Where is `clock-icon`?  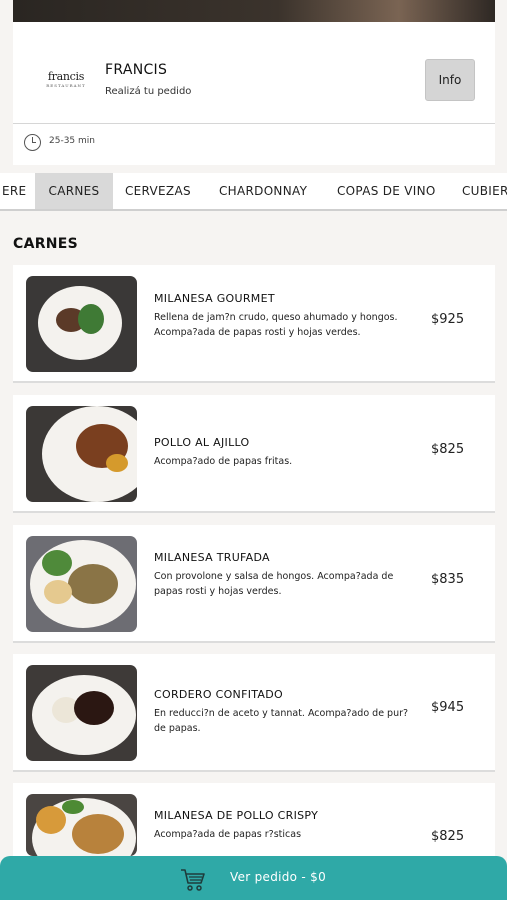
clock-icon is located at coordinates (32, 142).